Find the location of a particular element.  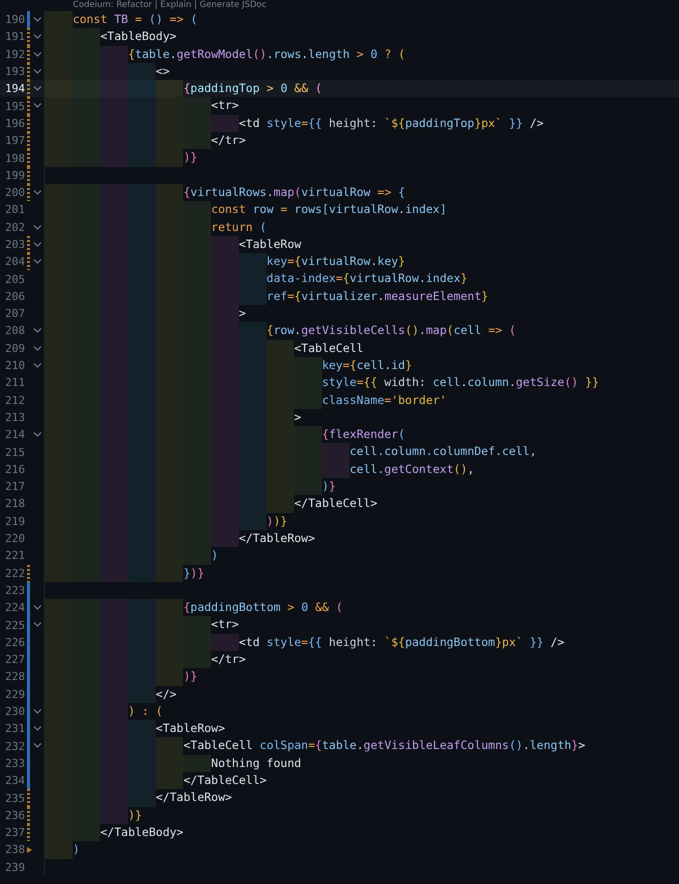

line-number: 233 is located at coordinates (14, 764).